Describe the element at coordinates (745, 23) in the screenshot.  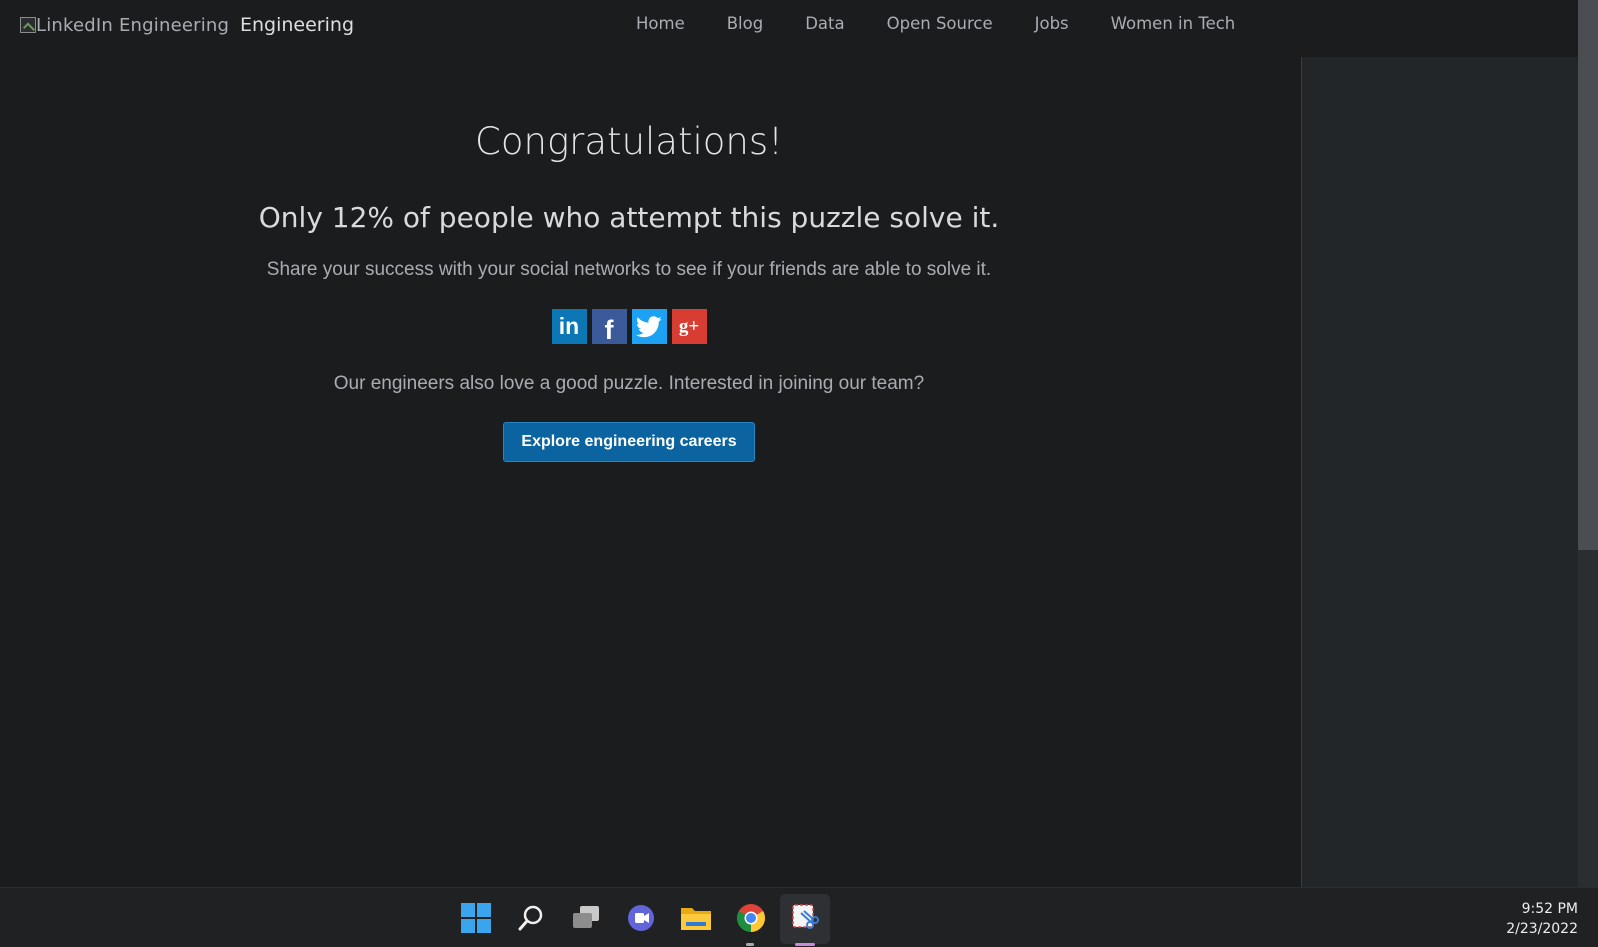
I see `nav-blog: Blog` at that location.